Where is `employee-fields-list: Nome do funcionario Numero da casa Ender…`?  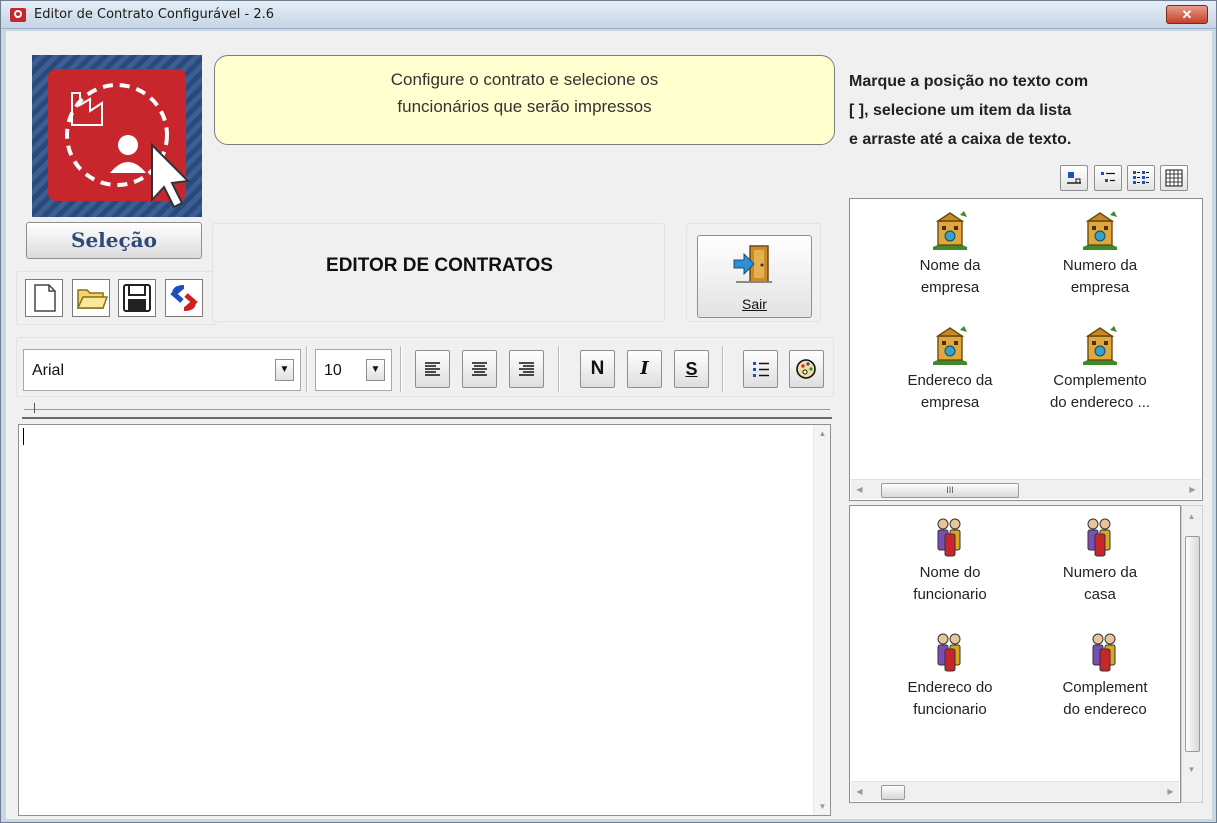 employee-fields-list: Nome do funcionario Numero da casa Ender… is located at coordinates (1015, 654).